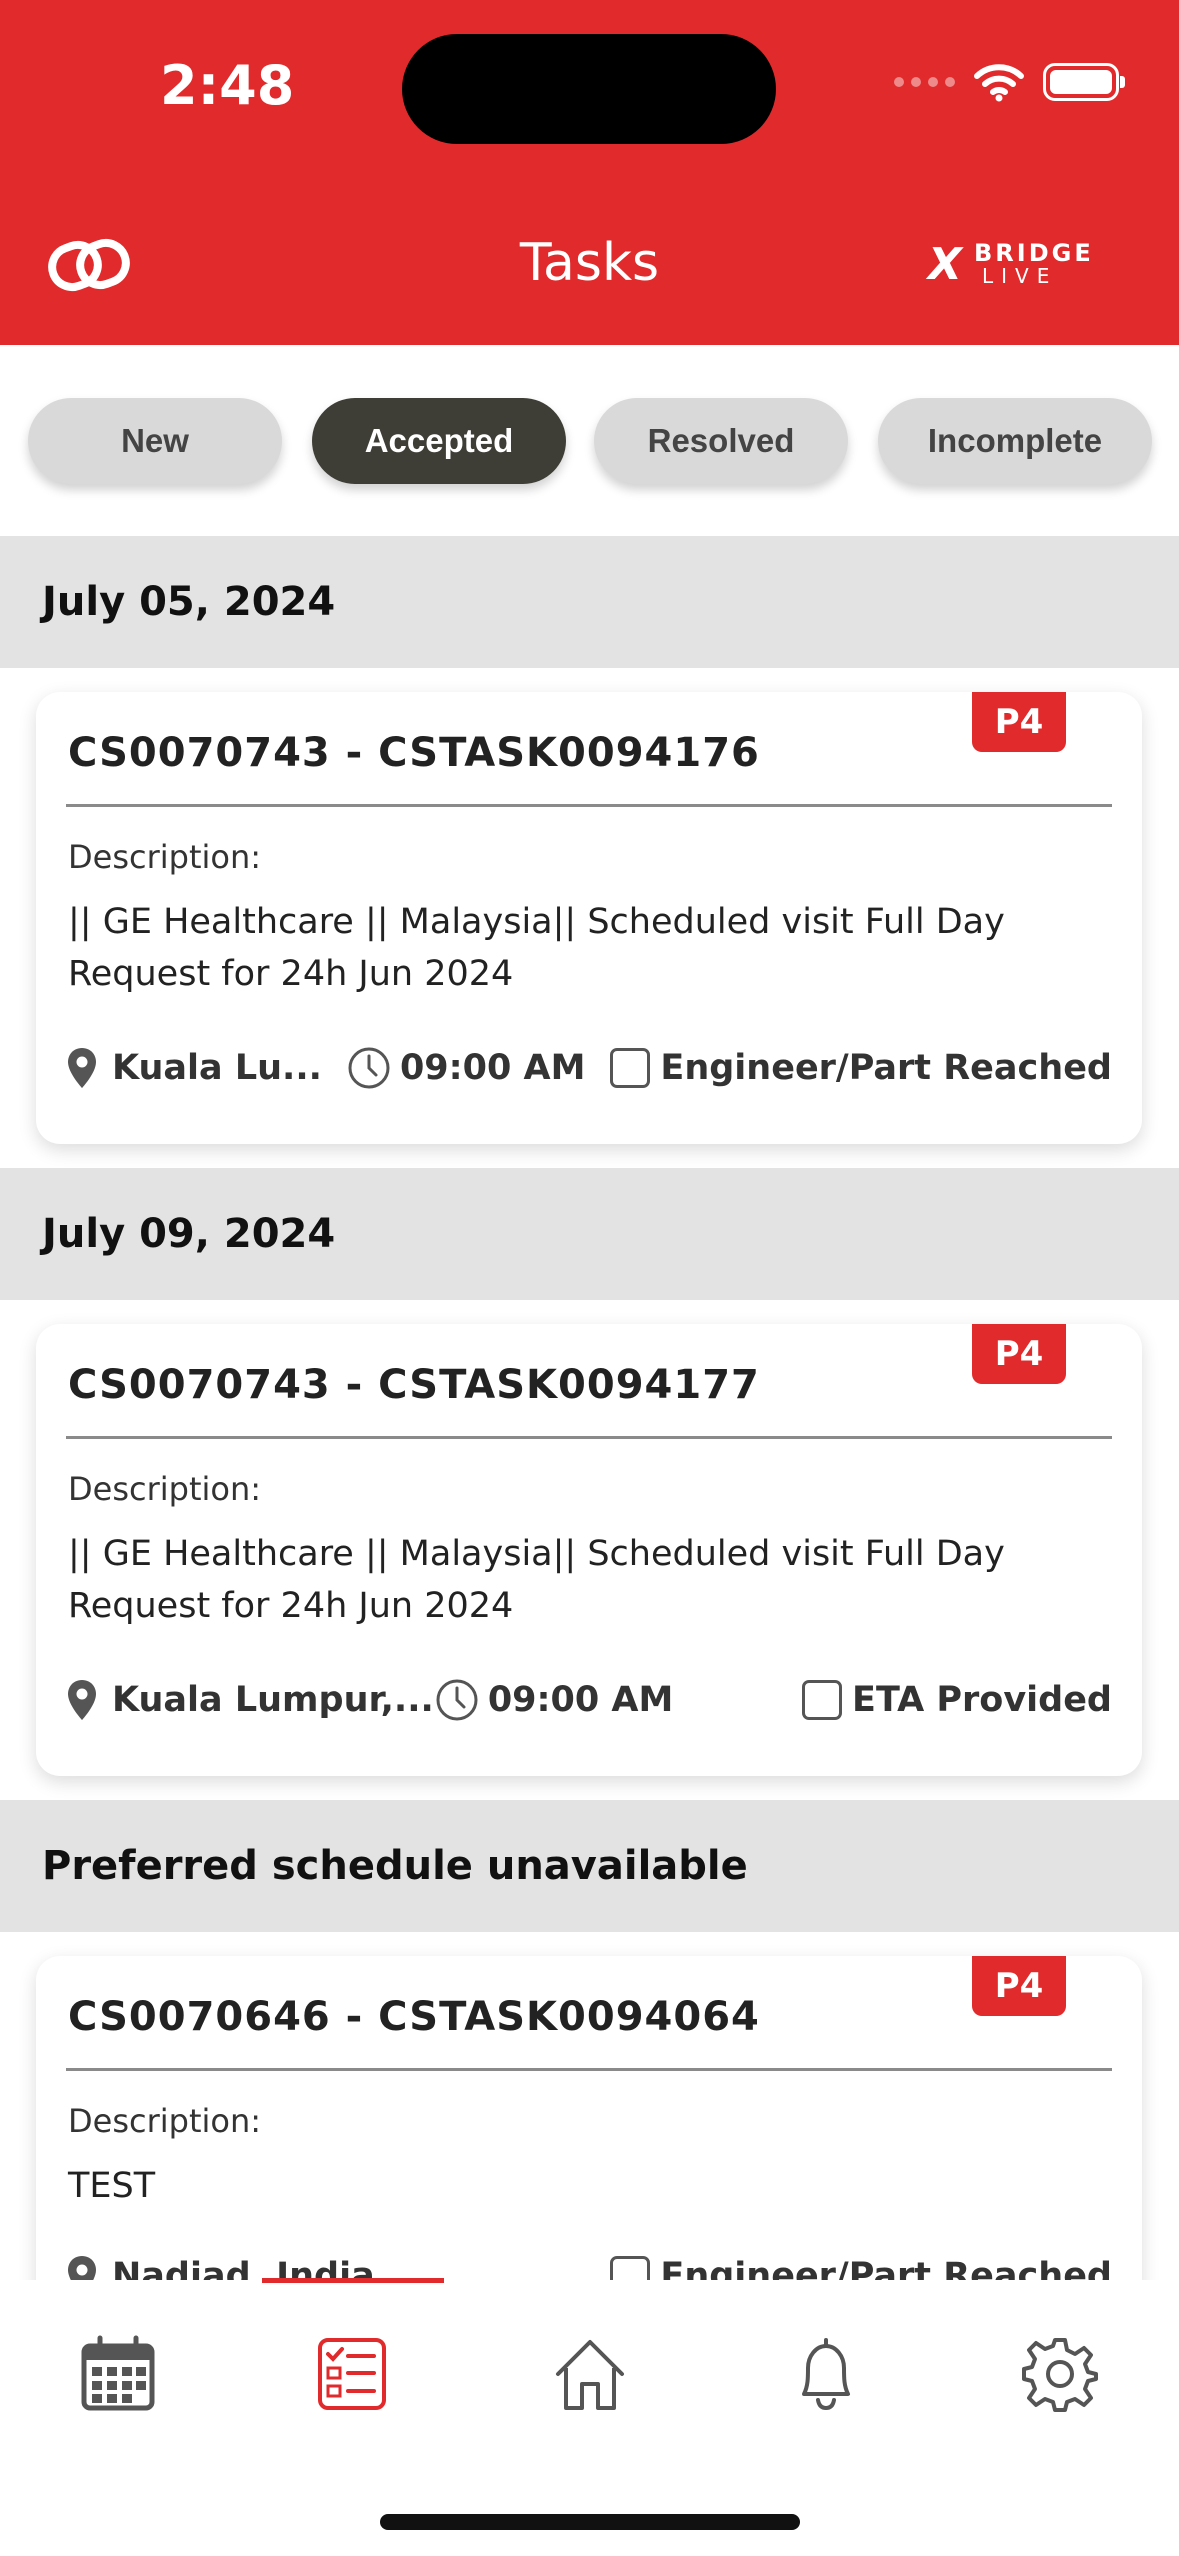 The image size is (1179, 2556). Describe the element at coordinates (999, 83) in the screenshot. I see `wifi-icon` at that location.